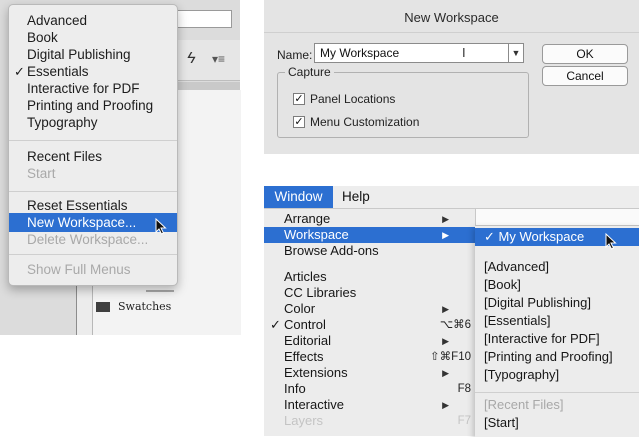 The image size is (639, 437). What do you see at coordinates (516, 53) in the screenshot?
I see `name-dropdown-arrow-icon: ▼` at bounding box center [516, 53].